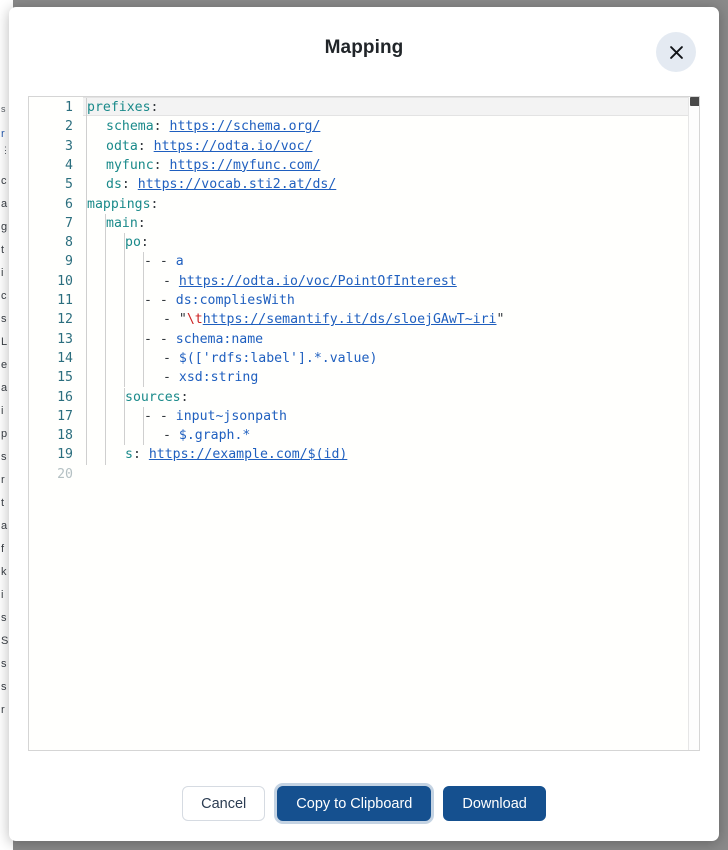 This screenshot has height=850, width=728. Describe the element at coordinates (248, 454) in the screenshot. I see `code-token-link: https://example.com/$(id)` at that location.